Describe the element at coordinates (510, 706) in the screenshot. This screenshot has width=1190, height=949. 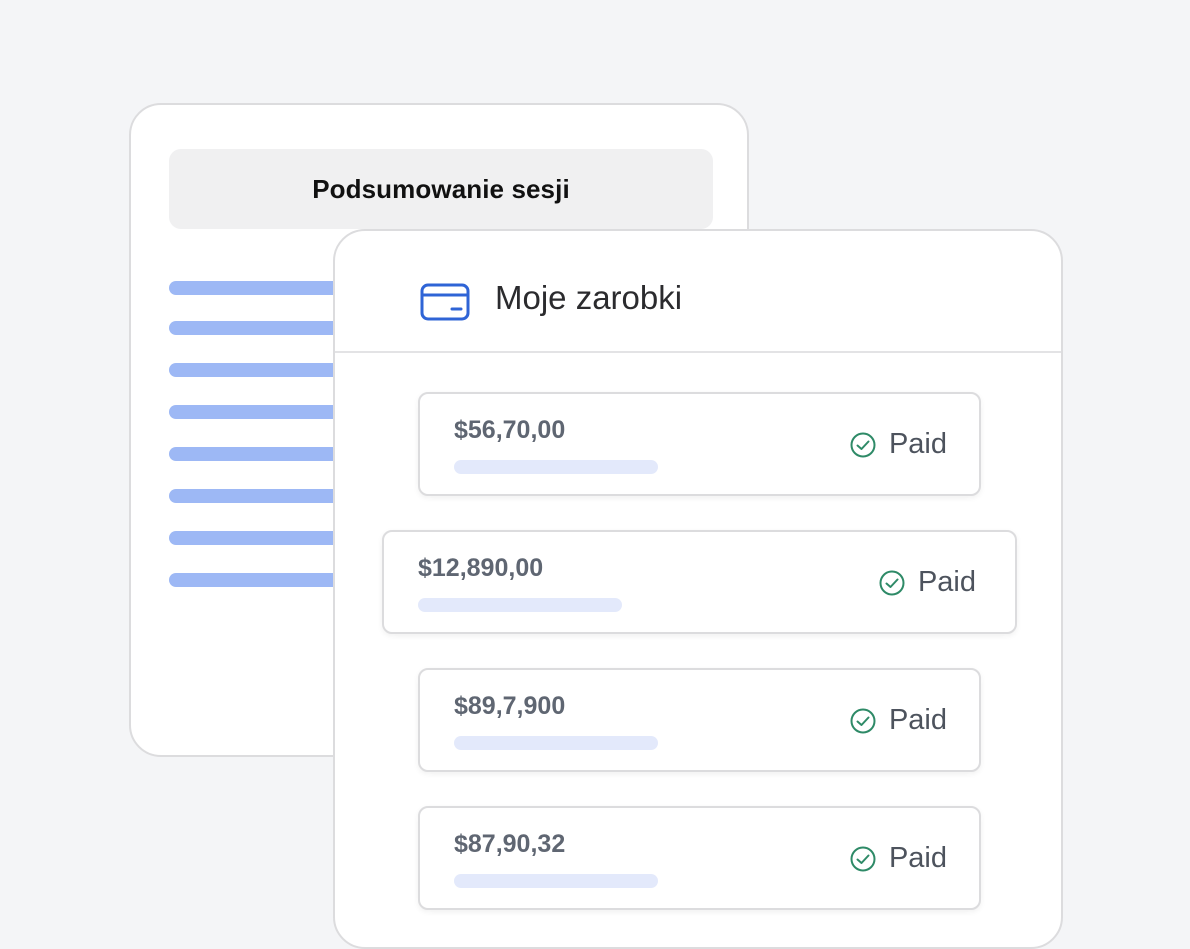
I see `payment-amount: $89,7,900` at that location.